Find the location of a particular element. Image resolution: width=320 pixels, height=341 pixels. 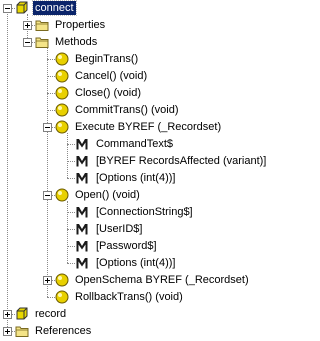

tree-node-label: Execute BYREF (_Recordset) is located at coordinates (148, 127).